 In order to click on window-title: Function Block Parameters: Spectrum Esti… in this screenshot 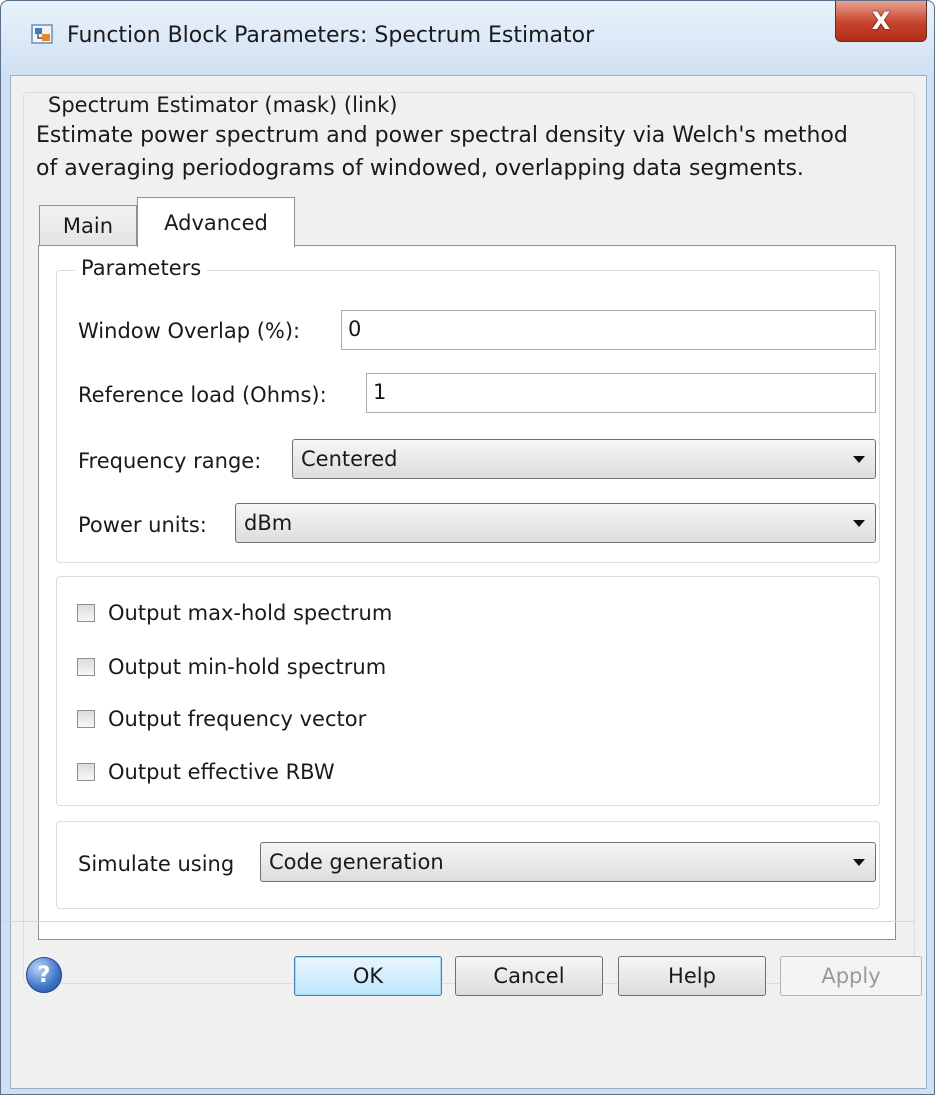, I will do `click(331, 35)`.